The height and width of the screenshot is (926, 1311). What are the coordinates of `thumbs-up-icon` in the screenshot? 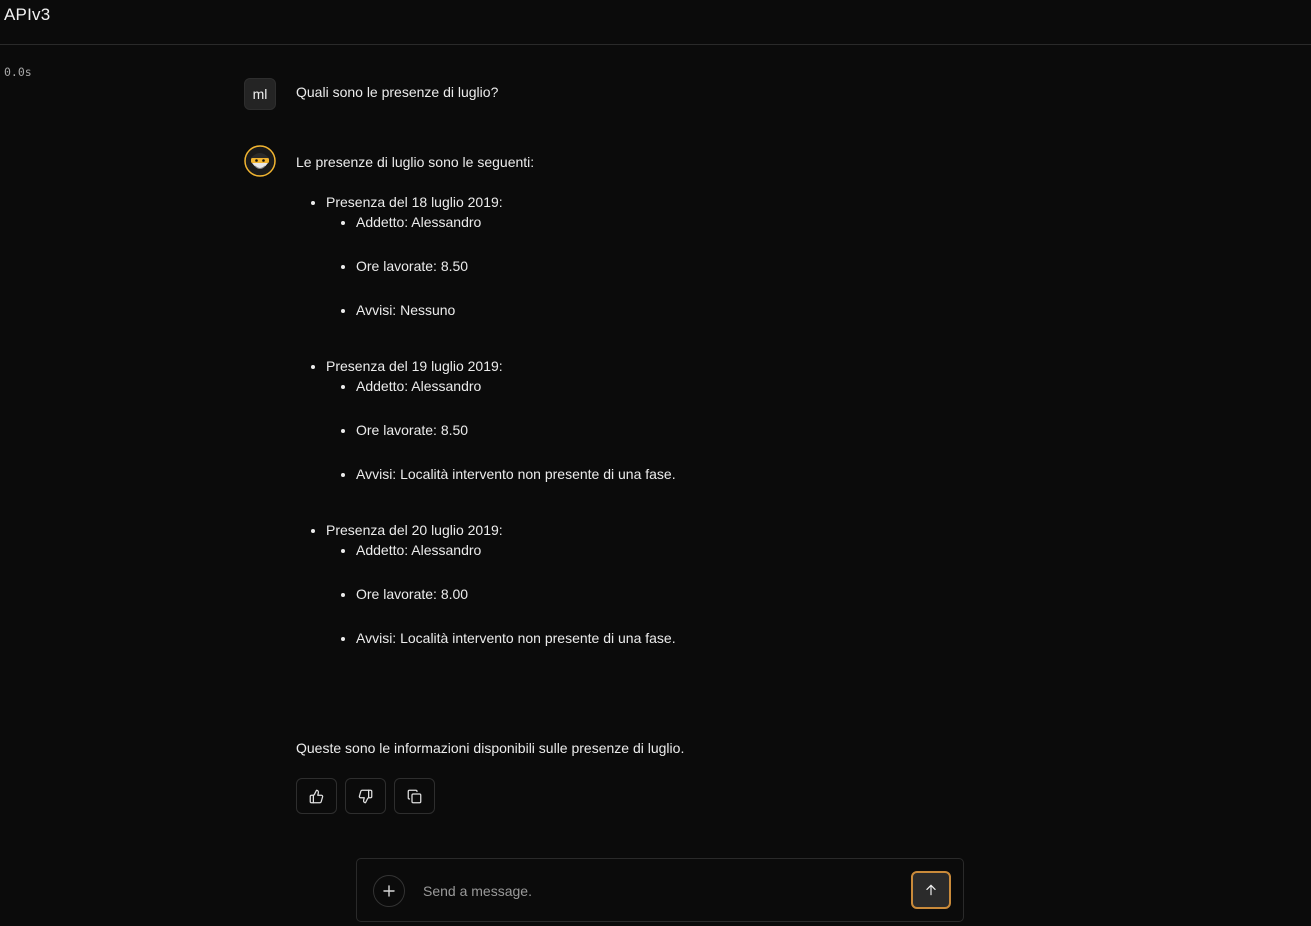 It's located at (316, 796).